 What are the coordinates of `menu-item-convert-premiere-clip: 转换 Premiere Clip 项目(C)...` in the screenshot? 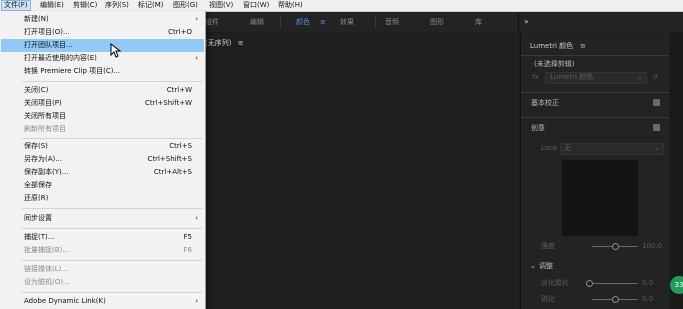 It's located at (102, 71).